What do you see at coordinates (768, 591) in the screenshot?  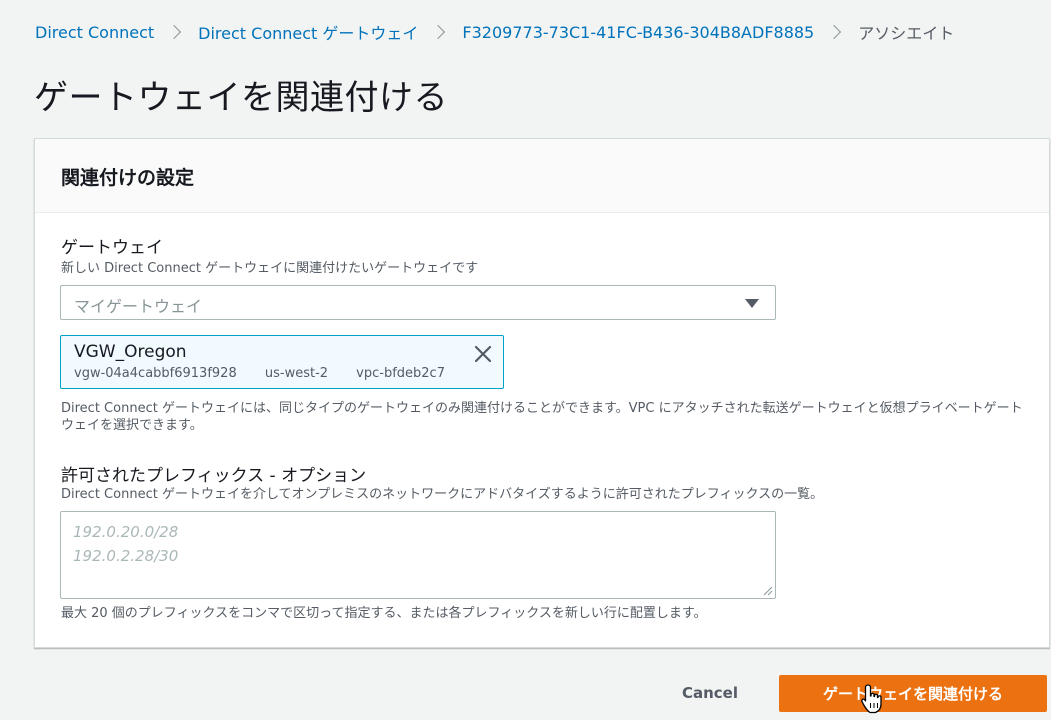 I see `resize-grip-icon` at bounding box center [768, 591].